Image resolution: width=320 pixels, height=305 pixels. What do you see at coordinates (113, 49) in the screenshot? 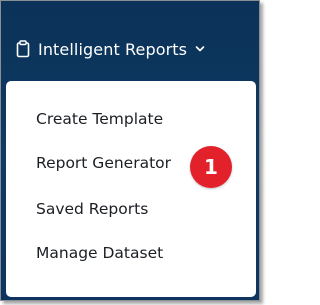
I see `nav-label: Intelligent Reports` at bounding box center [113, 49].